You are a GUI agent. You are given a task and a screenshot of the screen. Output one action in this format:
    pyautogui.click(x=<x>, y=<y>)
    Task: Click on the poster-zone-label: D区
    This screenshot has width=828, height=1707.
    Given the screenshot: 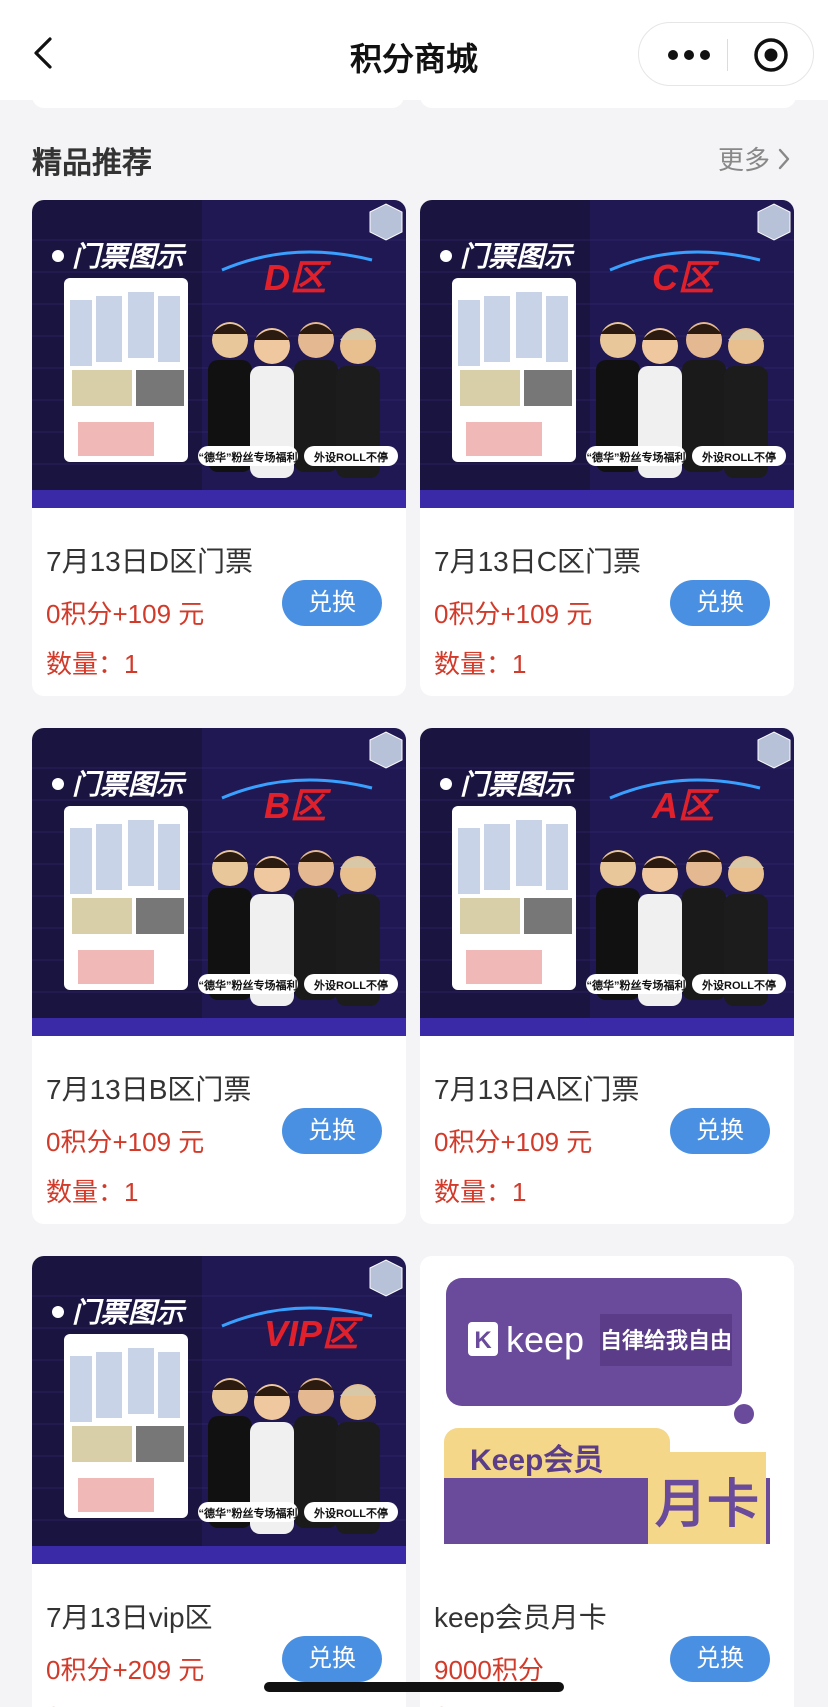 What is the action you would take?
    pyautogui.click(x=298, y=277)
    